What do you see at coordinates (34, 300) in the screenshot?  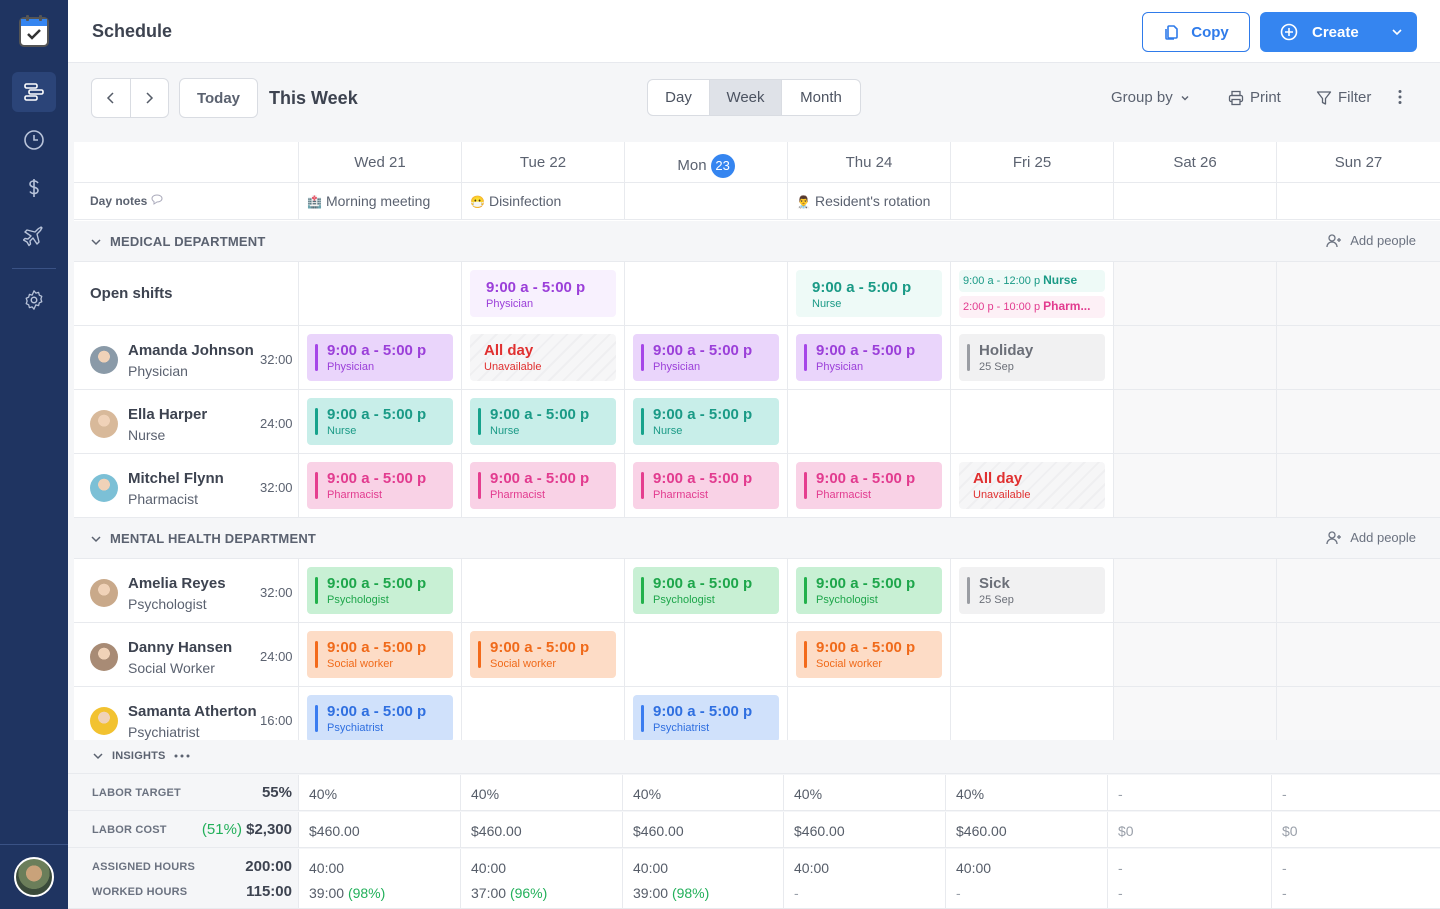 I see `sidebar-item-settings` at bounding box center [34, 300].